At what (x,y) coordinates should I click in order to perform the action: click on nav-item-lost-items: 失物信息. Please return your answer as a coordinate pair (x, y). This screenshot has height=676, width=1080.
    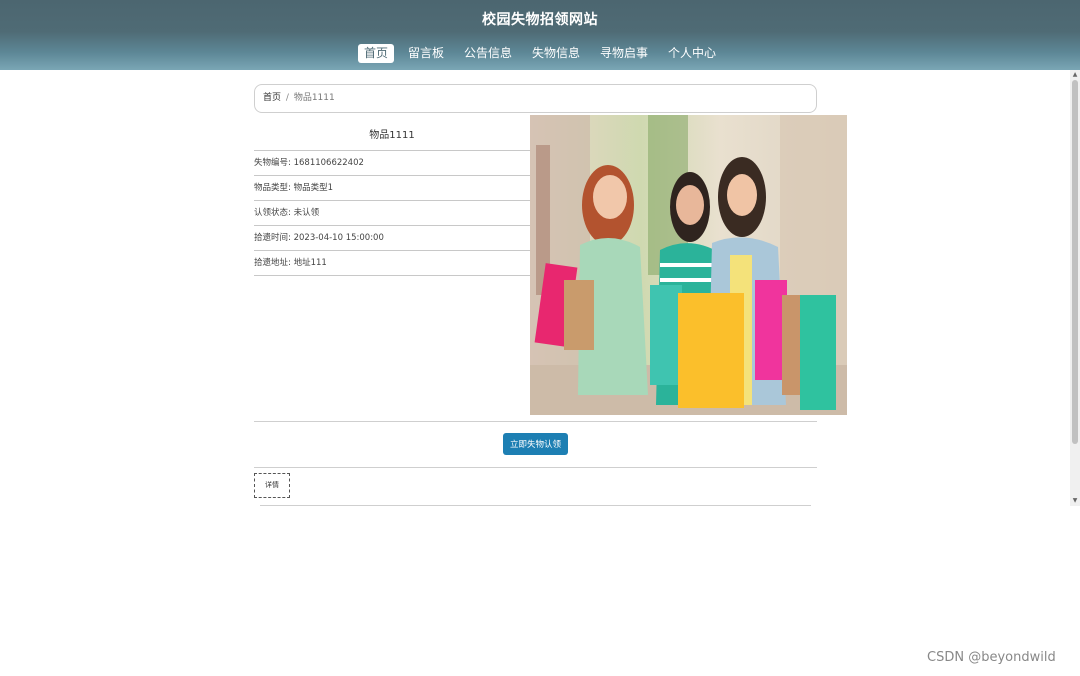
    Looking at the image, I should click on (556, 53).